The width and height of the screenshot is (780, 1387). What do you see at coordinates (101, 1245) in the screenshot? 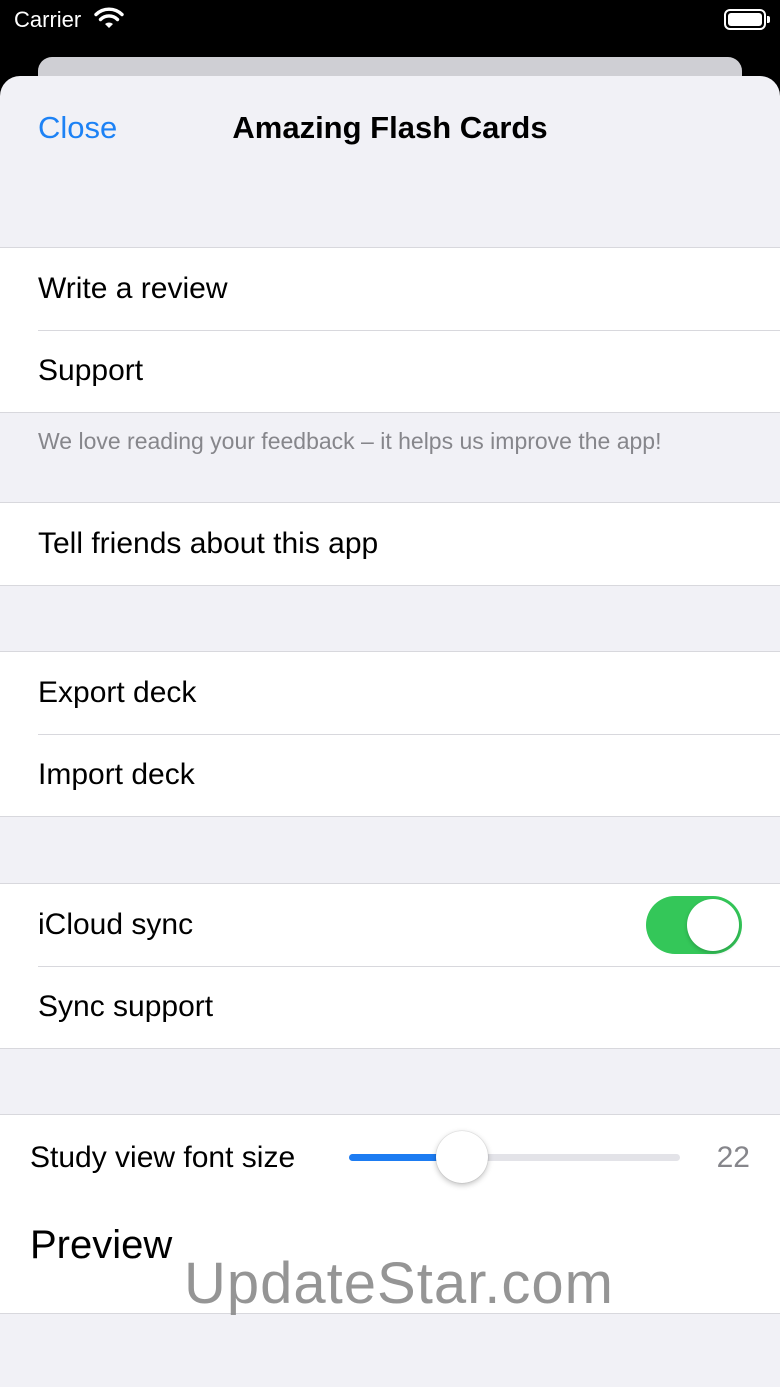
I see `preview-text: Preview` at bounding box center [101, 1245].